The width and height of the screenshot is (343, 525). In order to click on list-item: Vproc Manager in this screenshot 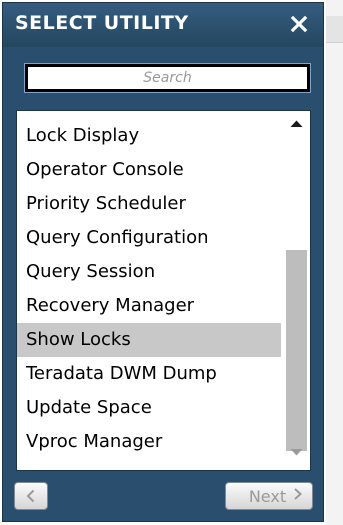, I will do `click(149, 442)`.